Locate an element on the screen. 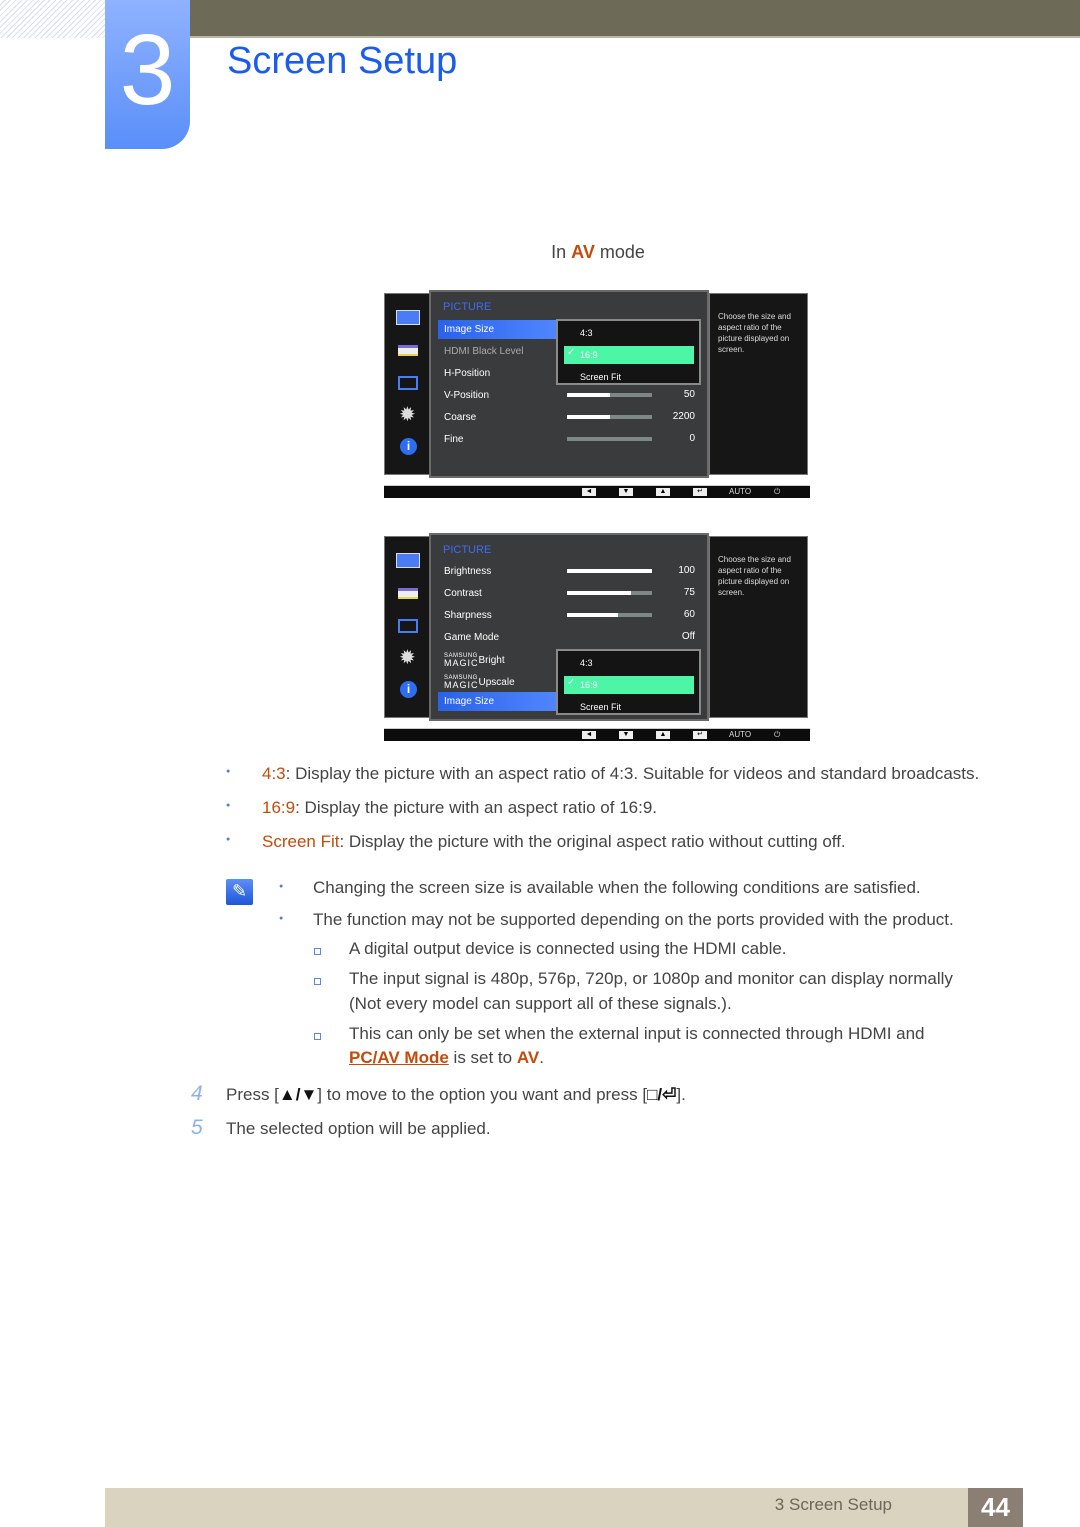 The image size is (1080, 1527). text: is set to is located at coordinates (482, 1057).